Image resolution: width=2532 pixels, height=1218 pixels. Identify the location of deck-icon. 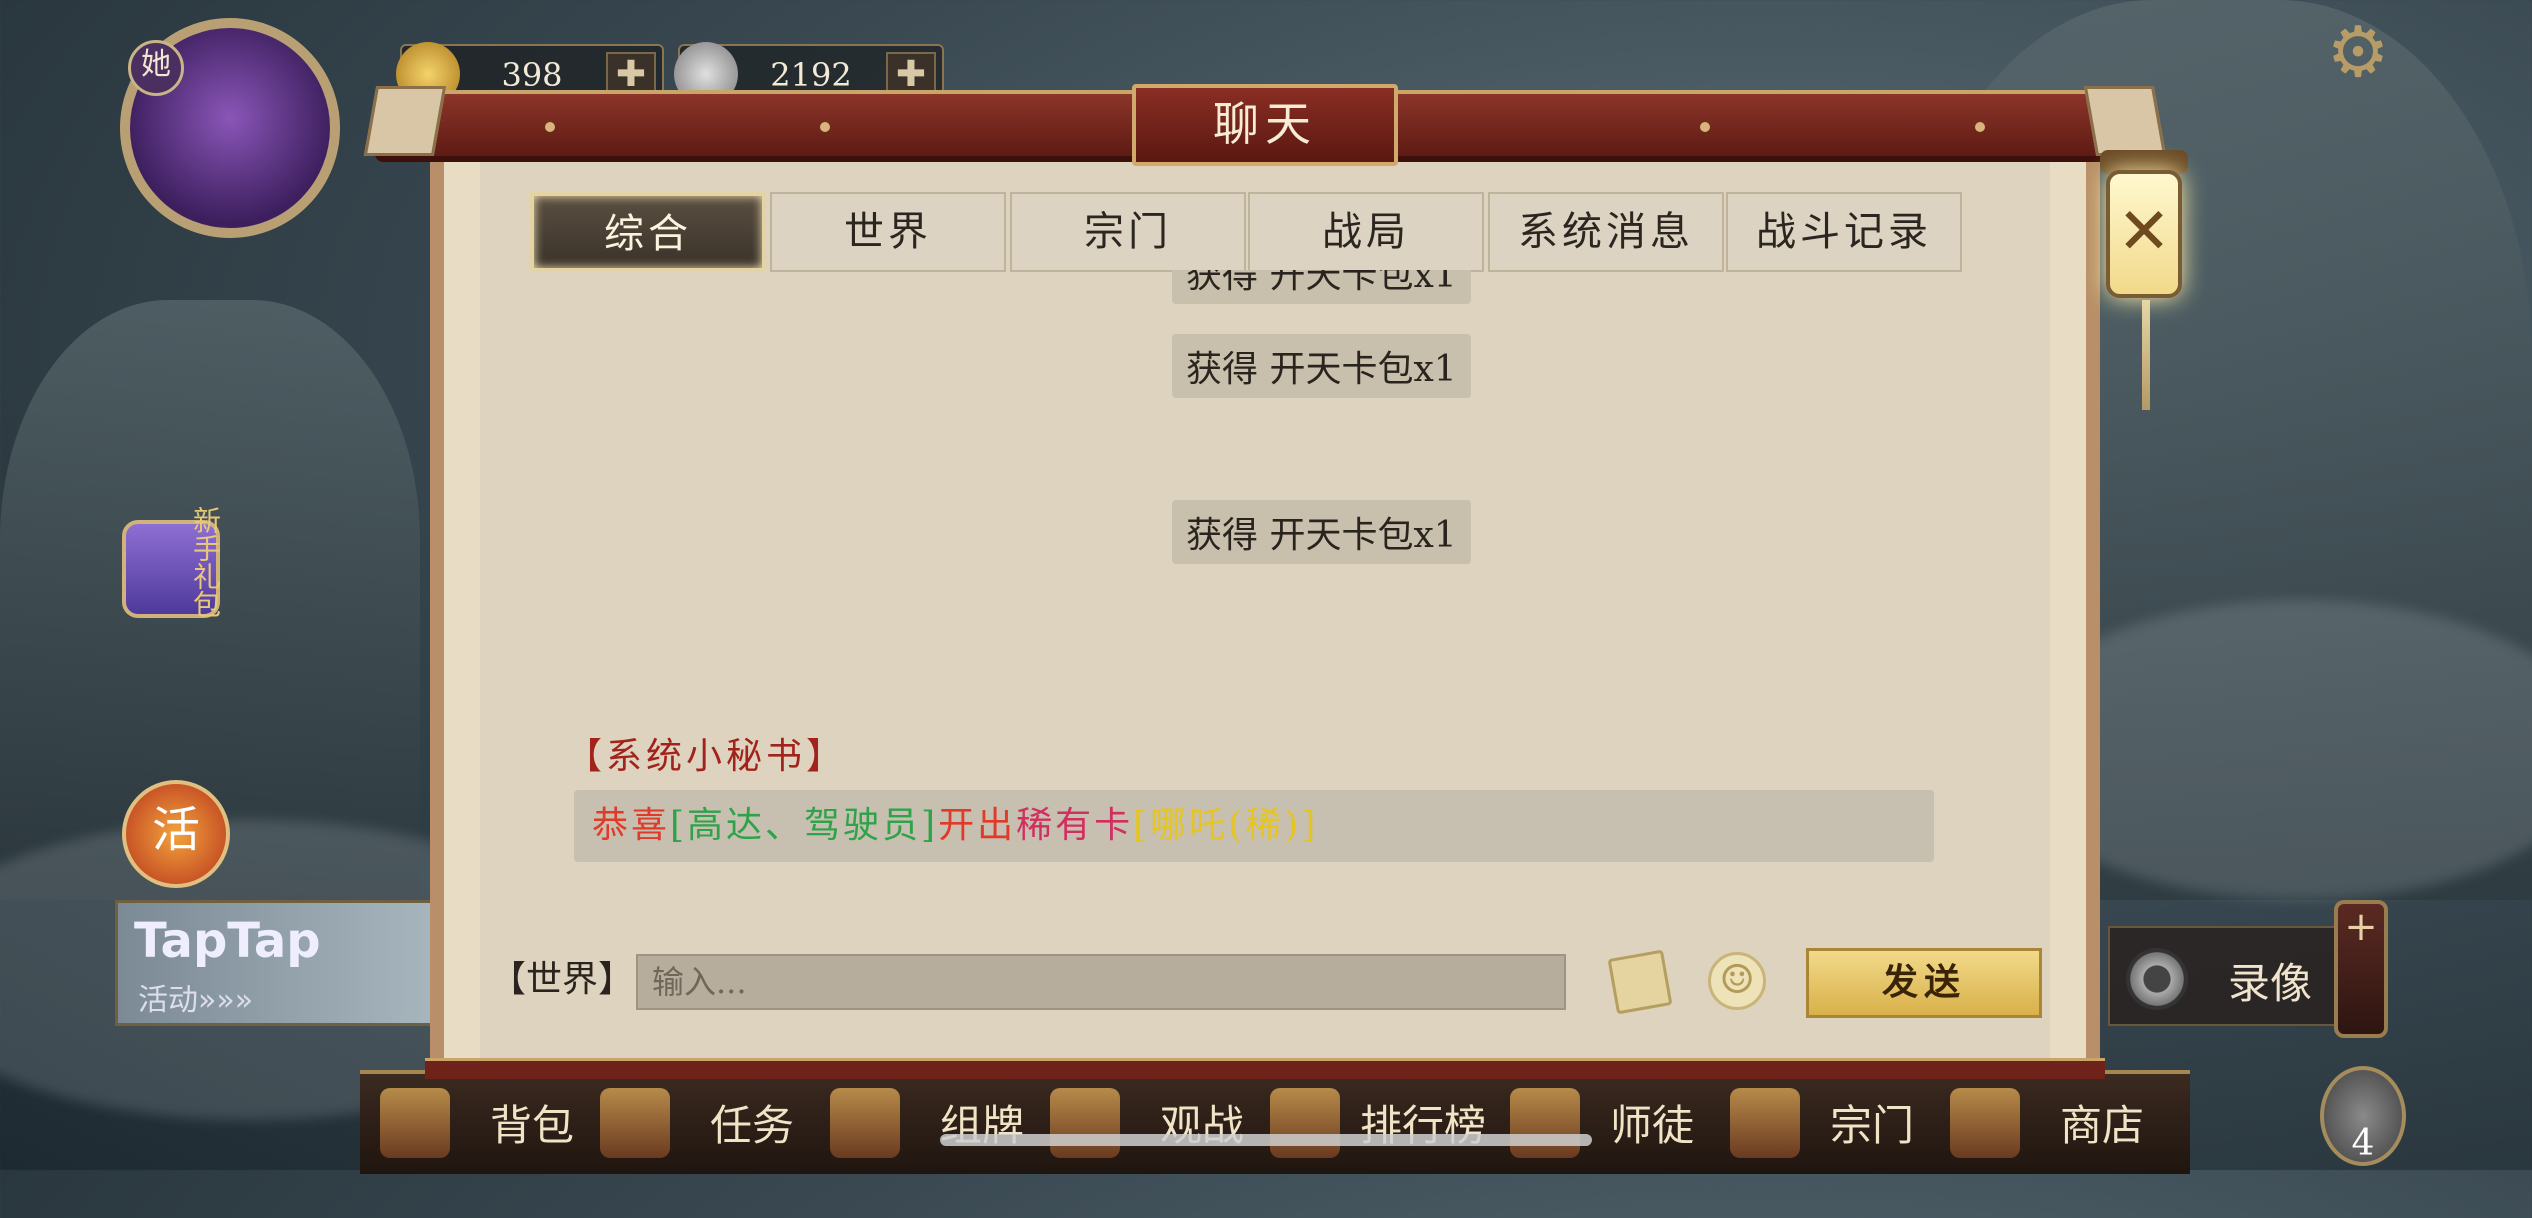
(865, 1123).